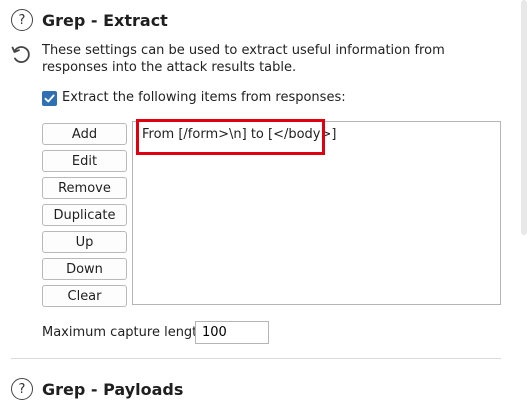 The image size is (529, 401). What do you see at coordinates (84, 296) in the screenshot?
I see `clear-button: Clear` at bounding box center [84, 296].